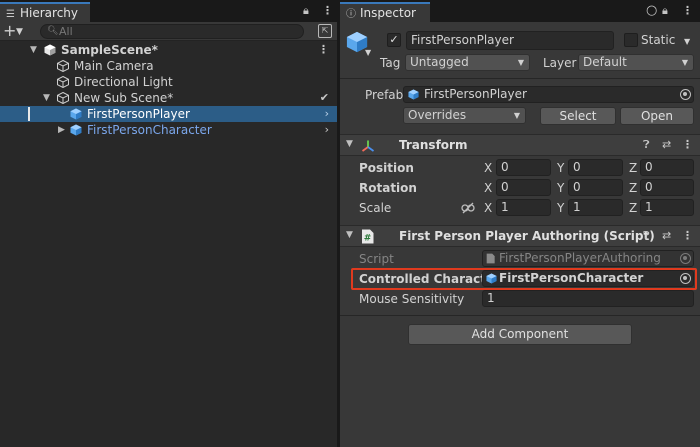  Describe the element at coordinates (325, 31) in the screenshot. I see `filter-icon: ⇱` at that location.